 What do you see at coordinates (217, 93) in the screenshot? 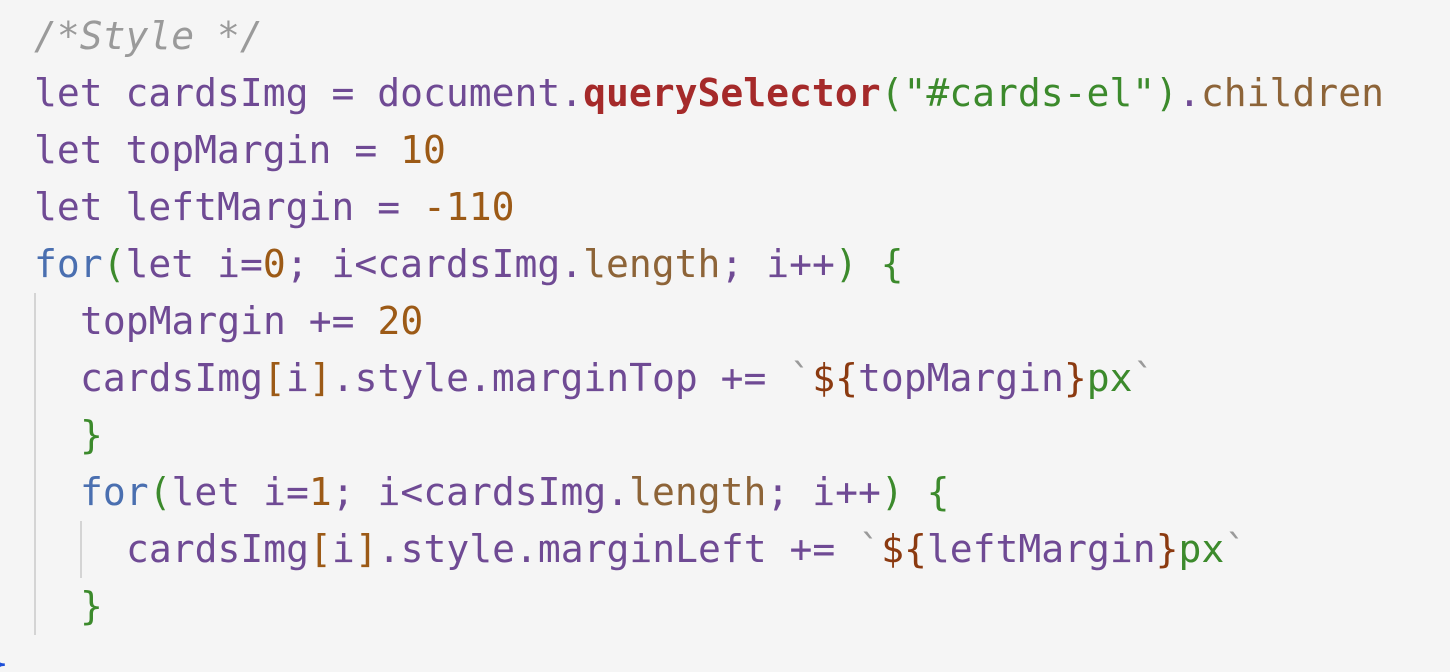
I see `variable-name: cardsImg` at bounding box center [217, 93].